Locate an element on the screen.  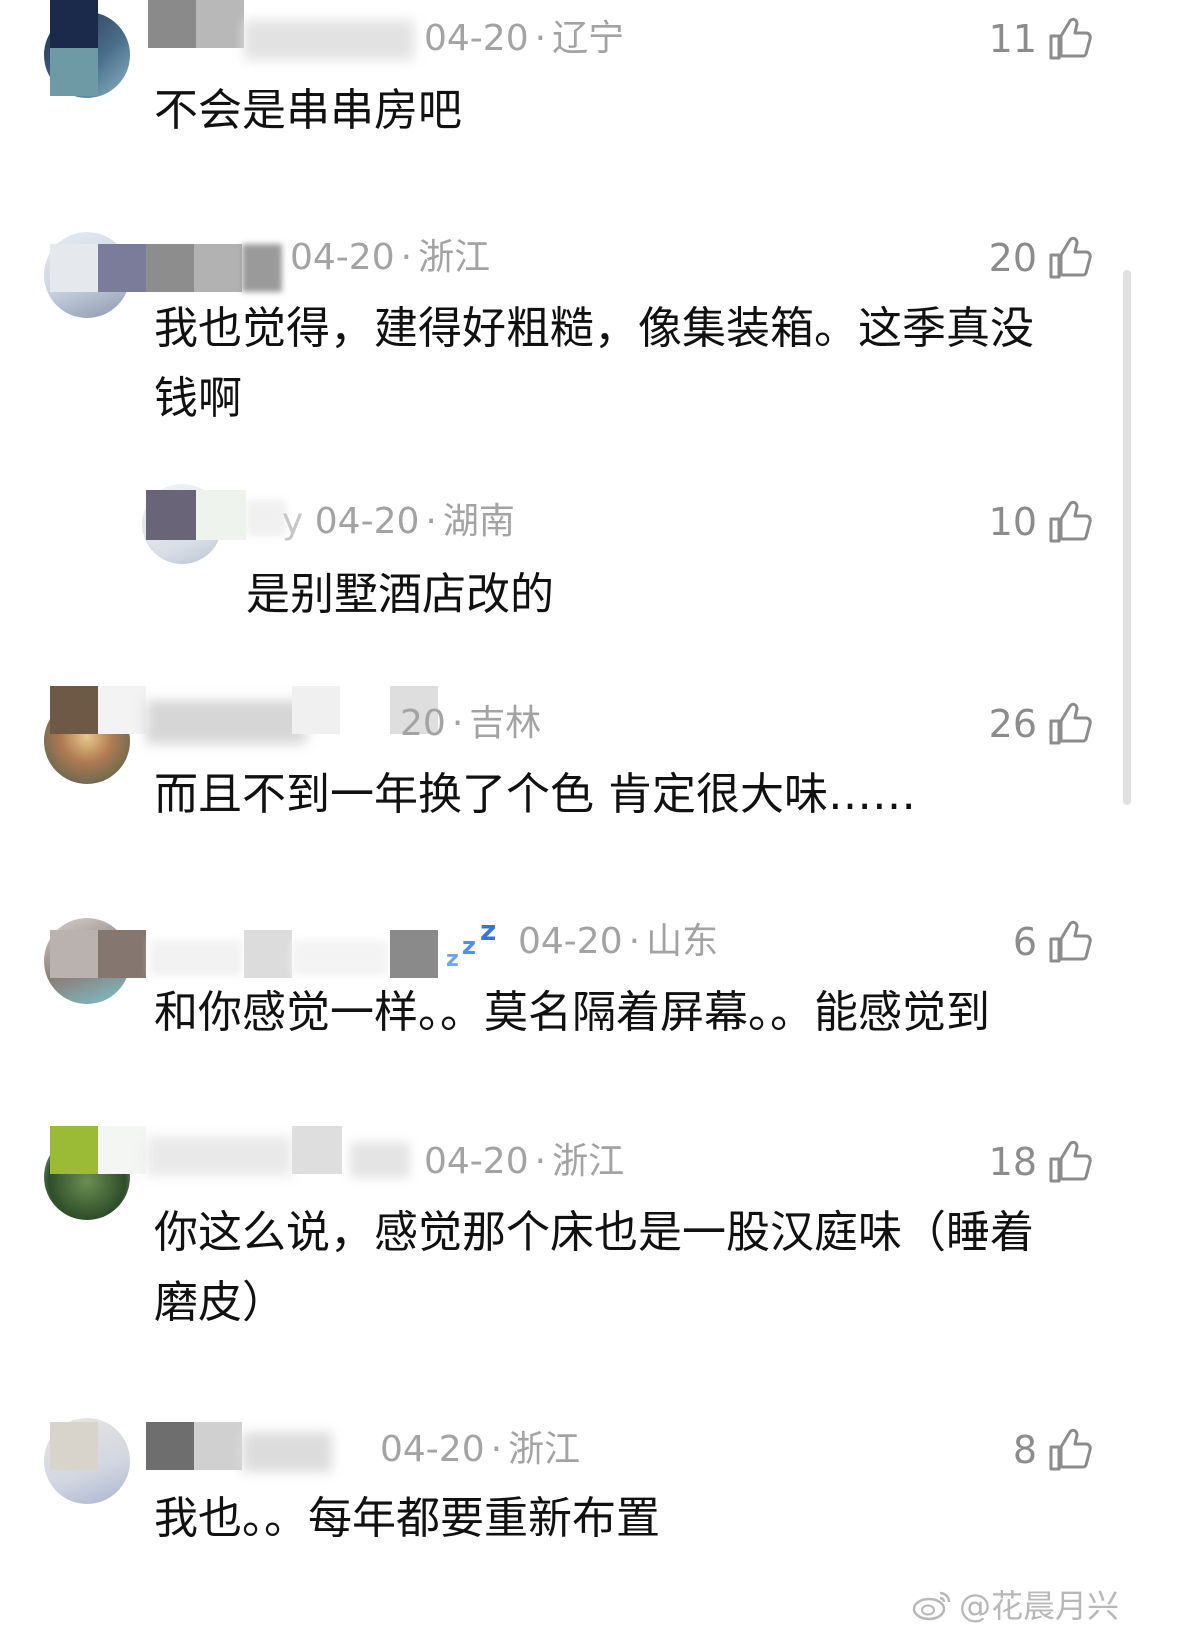
sleeping-zzz-icon: z z z is located at coordinates (471, 942).